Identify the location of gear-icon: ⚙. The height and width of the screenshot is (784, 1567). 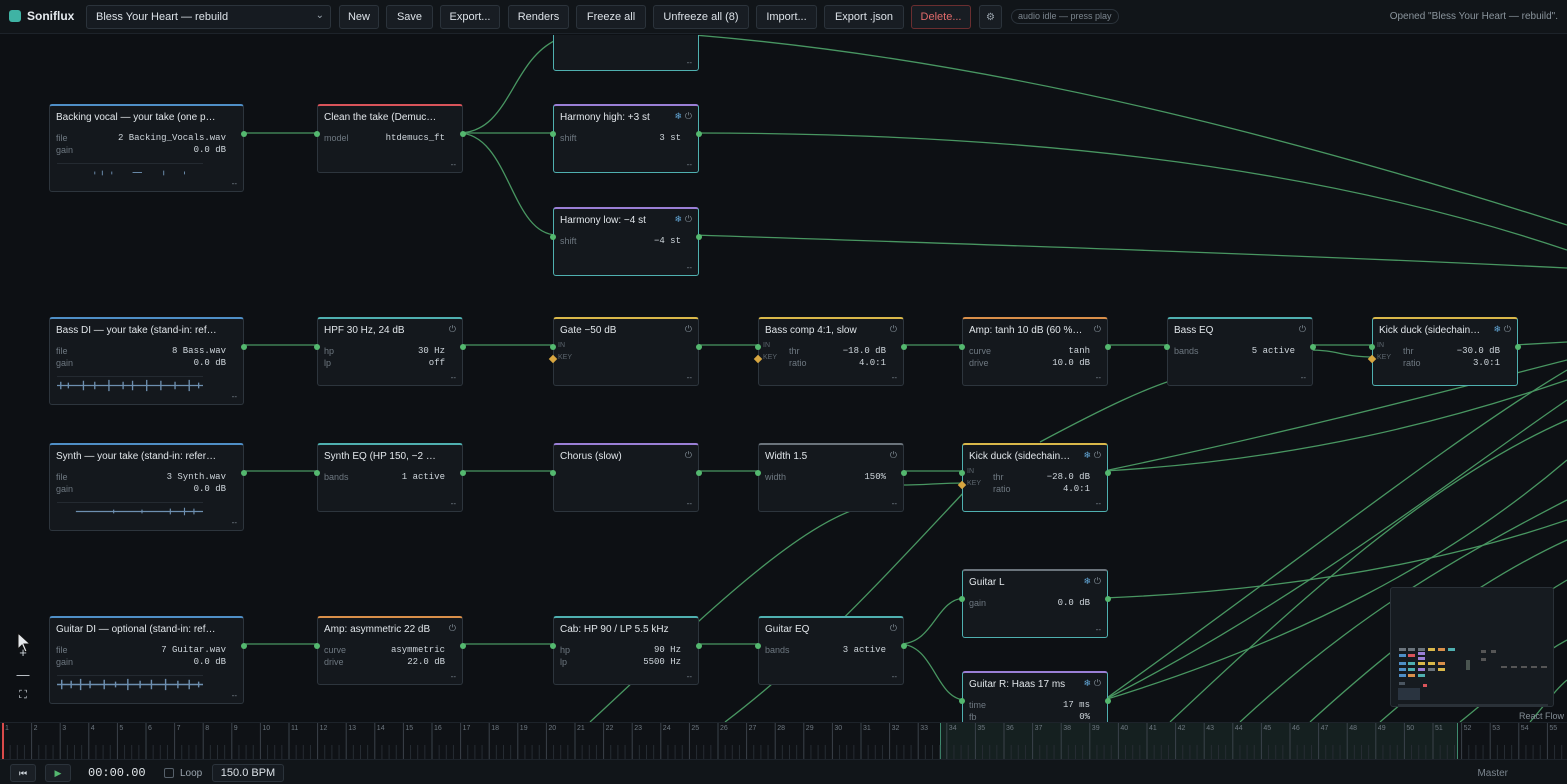
(990, 17).